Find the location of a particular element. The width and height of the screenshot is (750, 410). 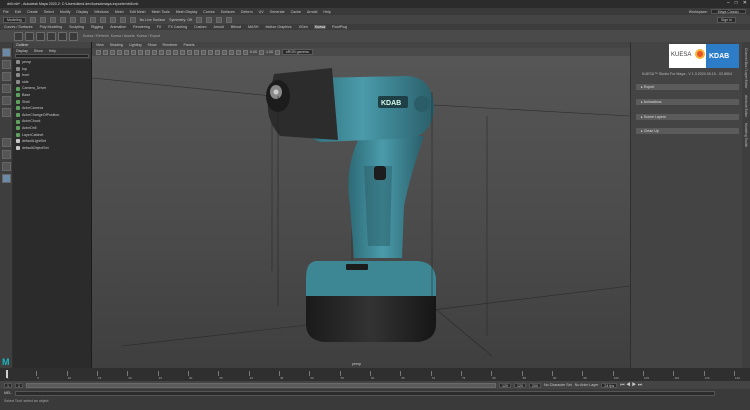

menu-deform: Deform is located at coordinates (247, 12).